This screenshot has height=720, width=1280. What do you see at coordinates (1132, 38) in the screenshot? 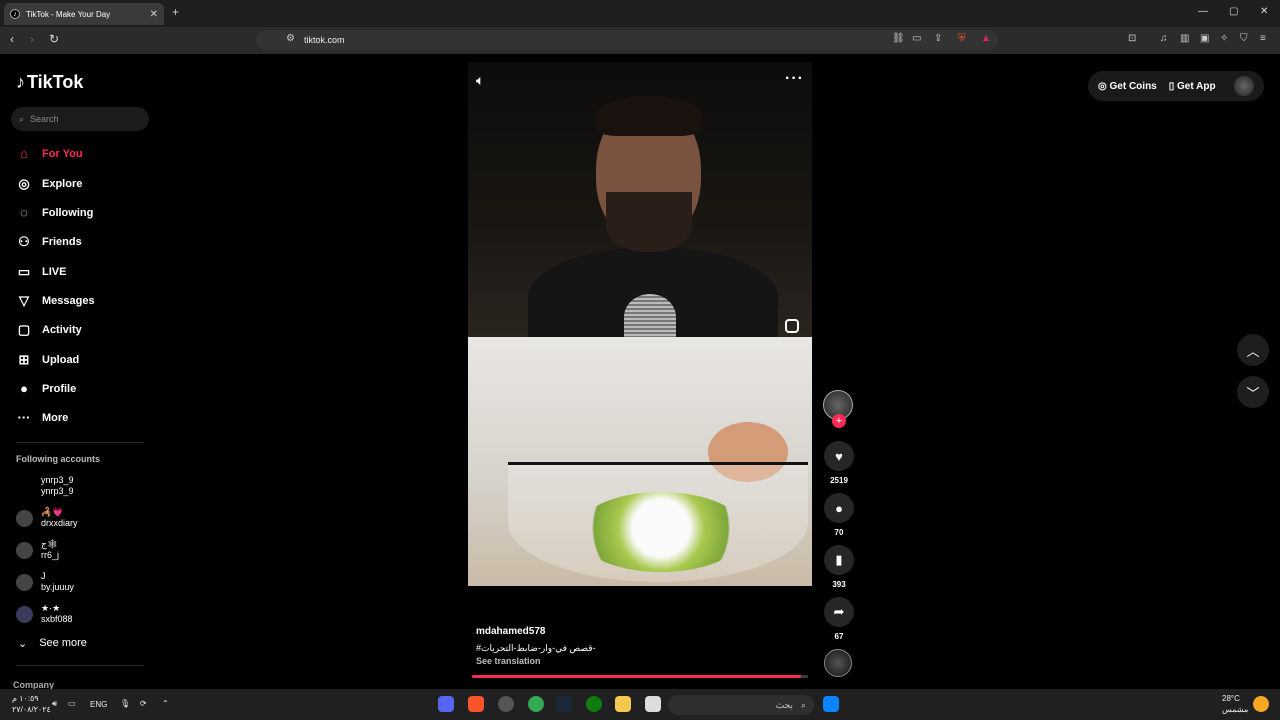
I see `screenshot-icon: ⊡` at bounding box center [1132, 38].